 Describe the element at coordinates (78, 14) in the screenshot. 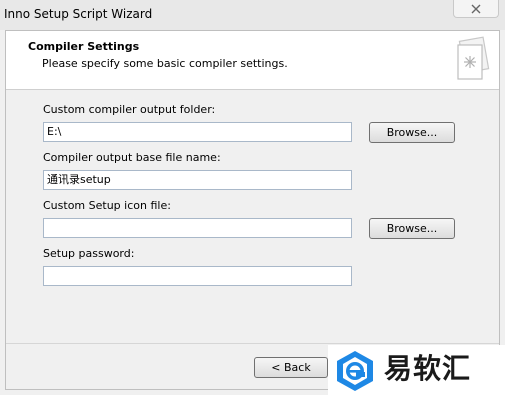

I see `window-title: Inno Setup Script Wizard` at that location.